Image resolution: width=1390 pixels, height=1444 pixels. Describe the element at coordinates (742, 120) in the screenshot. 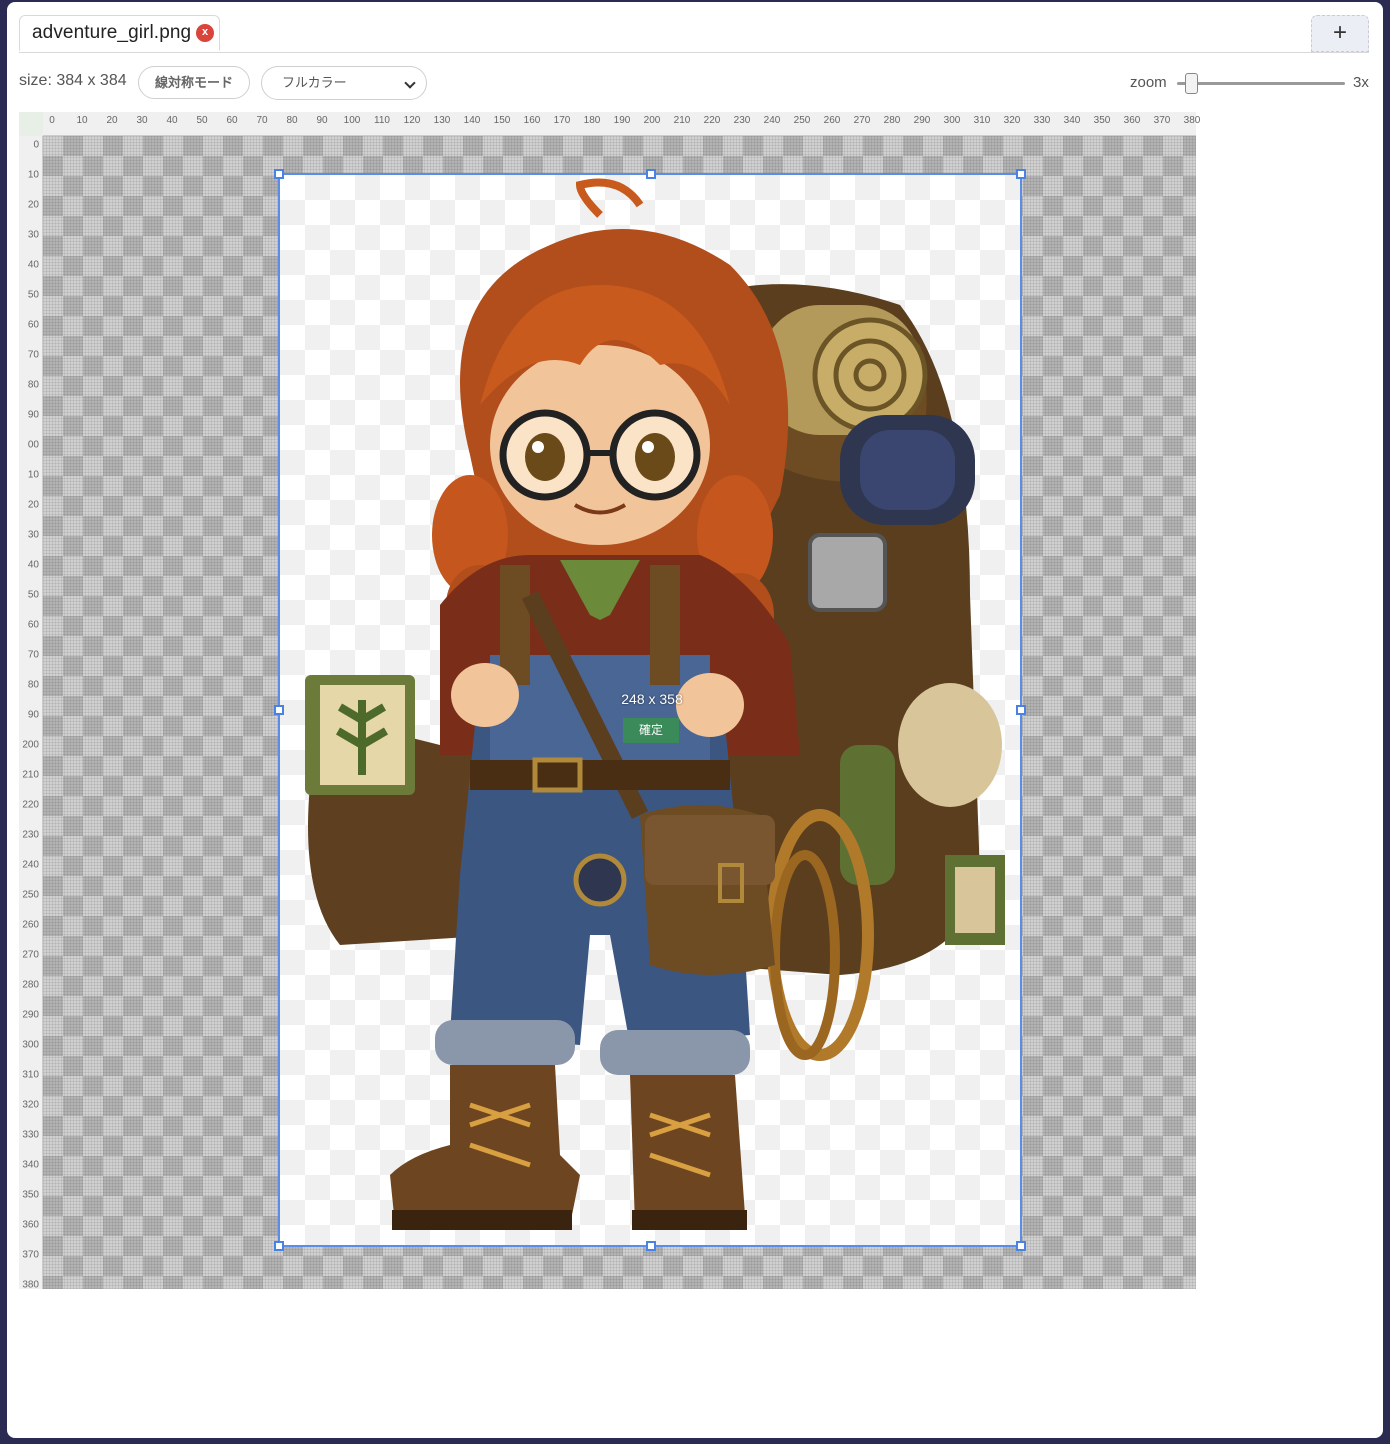

I see `ruler-top-tick: 230` at that location.